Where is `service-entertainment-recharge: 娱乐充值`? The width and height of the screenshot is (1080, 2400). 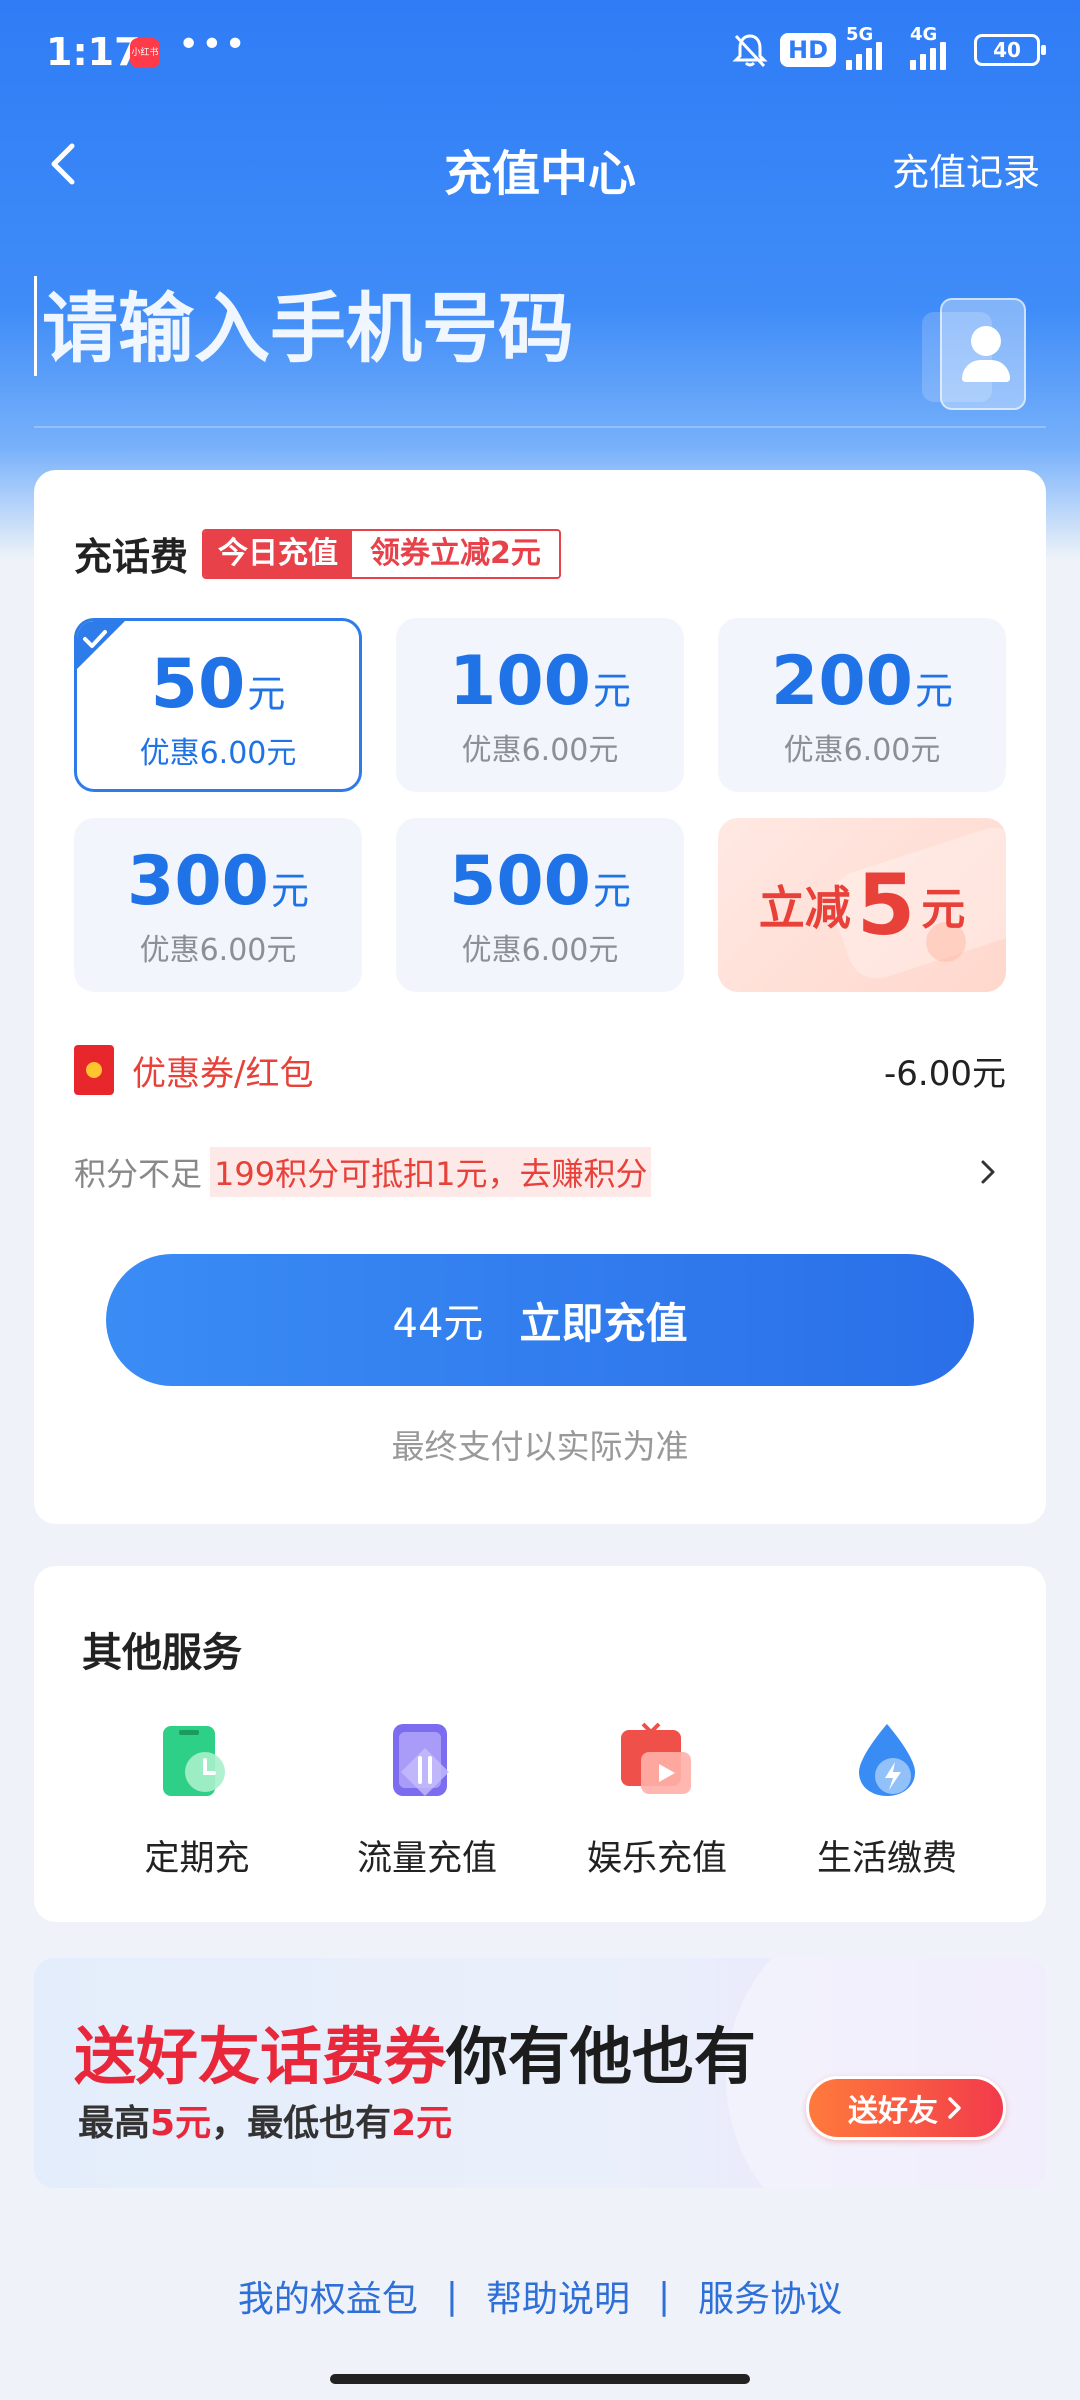 service-entertainment-recharge: 娱乐充值 is located at coordinates (657, 1800).